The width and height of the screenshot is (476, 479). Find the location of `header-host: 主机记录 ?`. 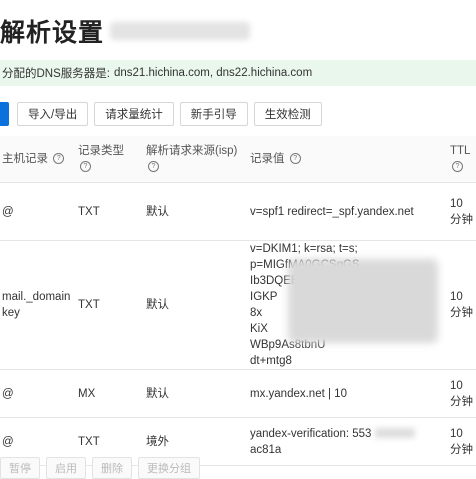

header-host: 主机记录 ? is located at coordinates (38, 159).